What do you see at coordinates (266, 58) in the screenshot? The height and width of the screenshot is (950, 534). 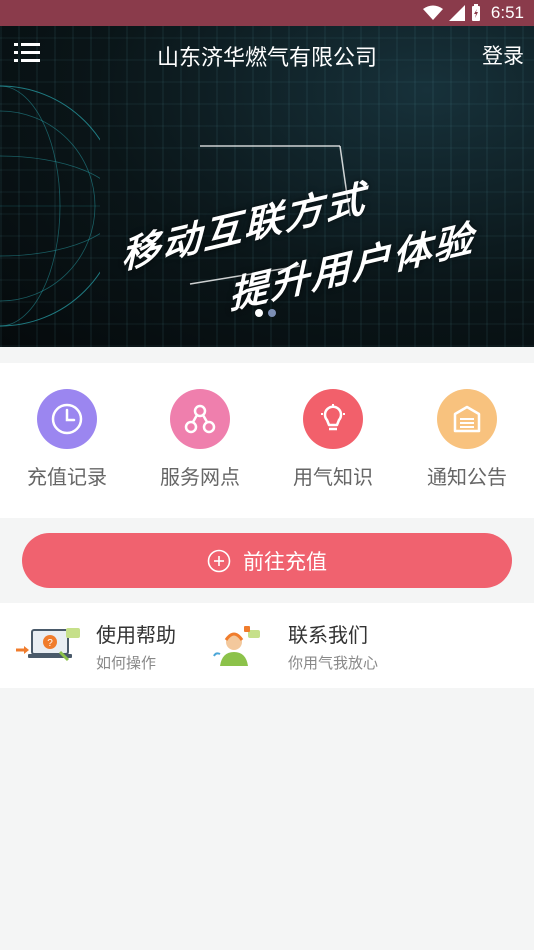 I see `page-title: 山东济华燃气有限公司` at bounding box center [266, 58].